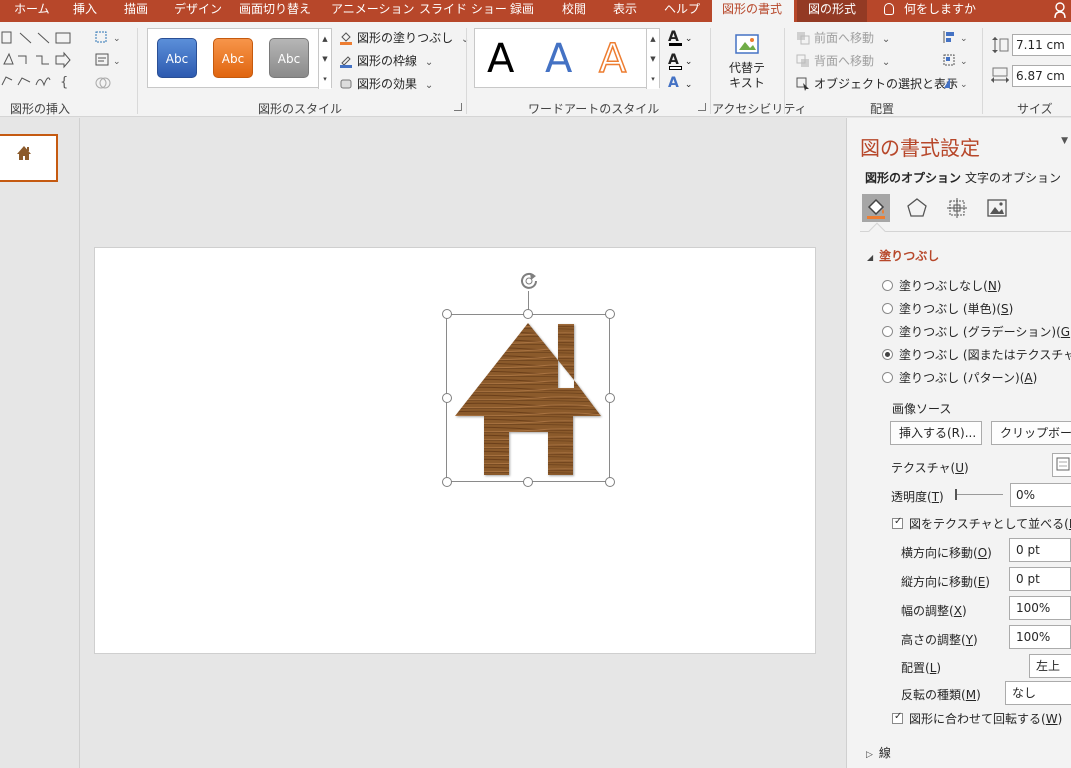  I want to click on pane-options-icon: ▼, so click(1064, 141).